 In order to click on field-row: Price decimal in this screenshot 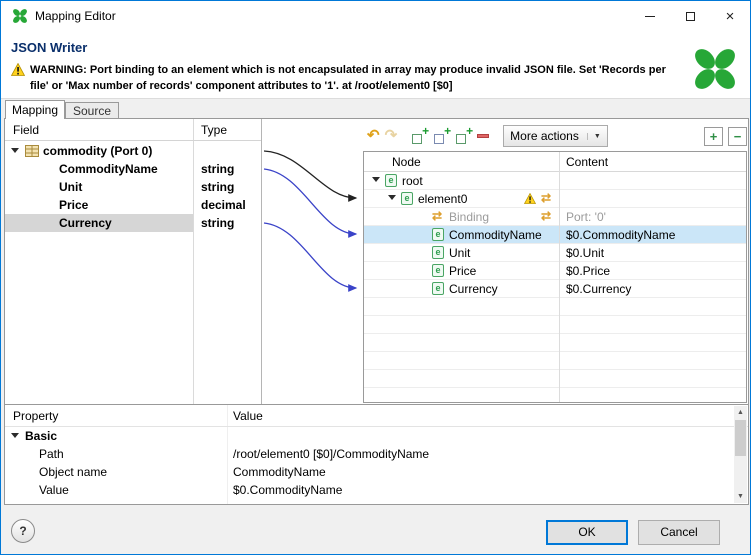, I will do `click(133, 205)`.